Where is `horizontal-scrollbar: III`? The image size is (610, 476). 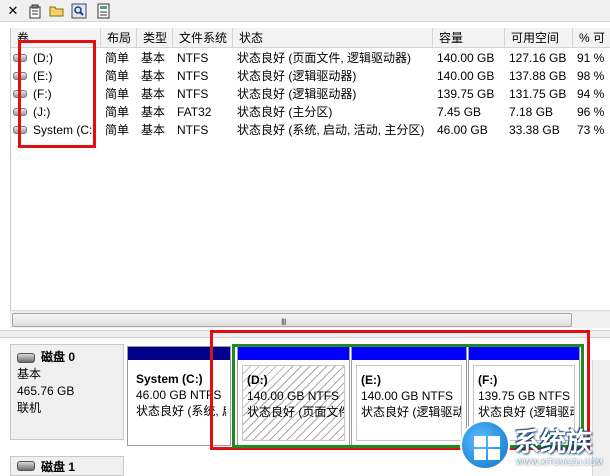 horizontal-scrollbar: III is located at coordinates (310, 319).